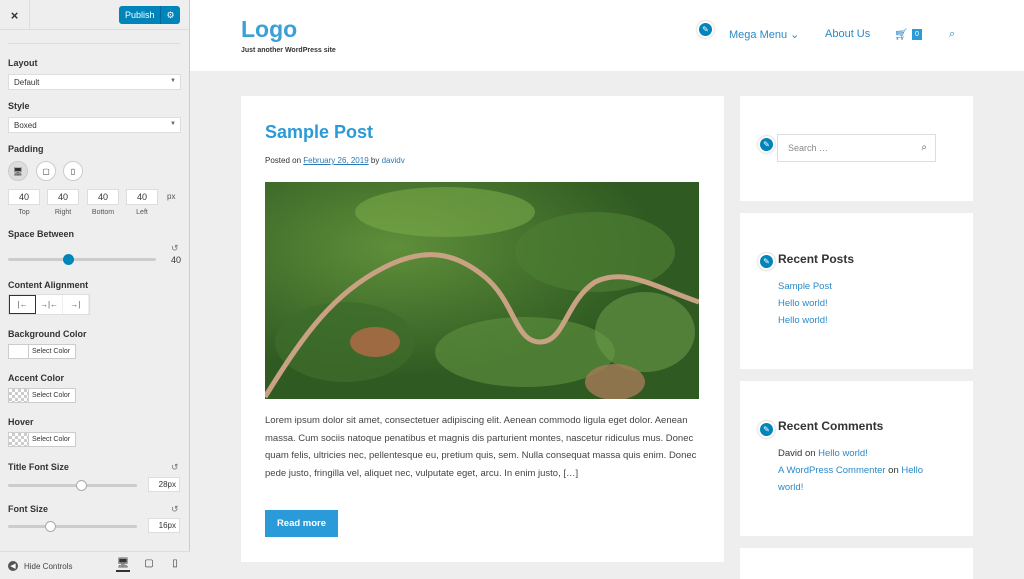 The width and height of the screenshot is (1024, 579). Describe the element at coordinates (82, 259) in the screenshot. I see `space-slider-track` at that location.